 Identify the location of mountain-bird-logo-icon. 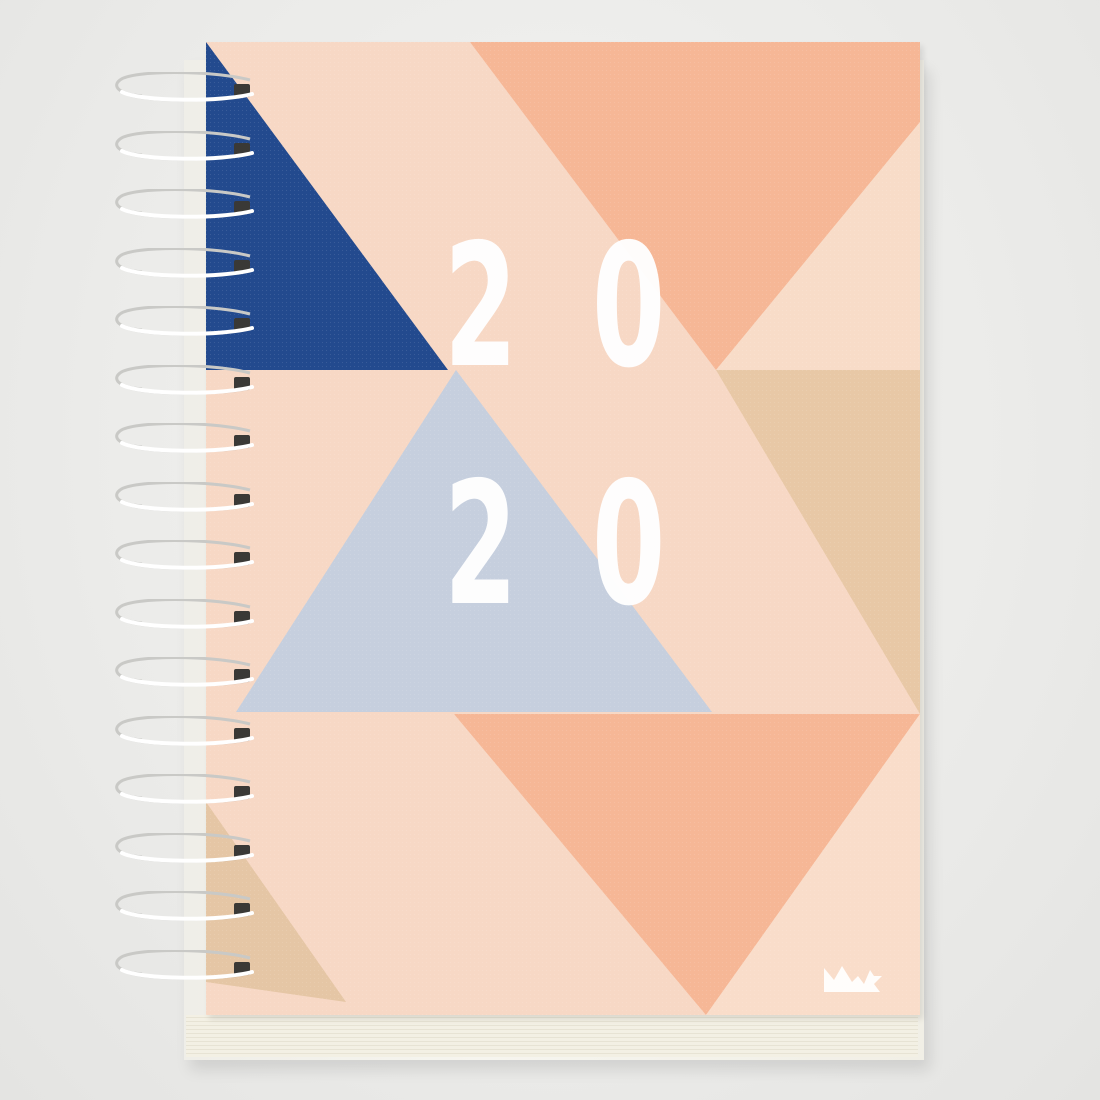
(853, 979).